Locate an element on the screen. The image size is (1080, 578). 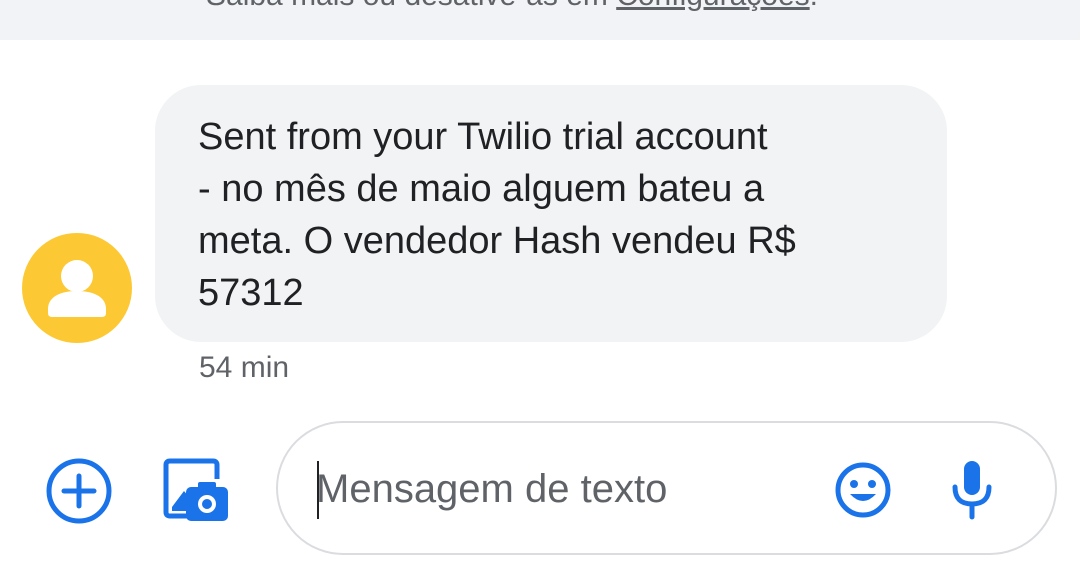
mic-button is located at coordinates (972, 490).